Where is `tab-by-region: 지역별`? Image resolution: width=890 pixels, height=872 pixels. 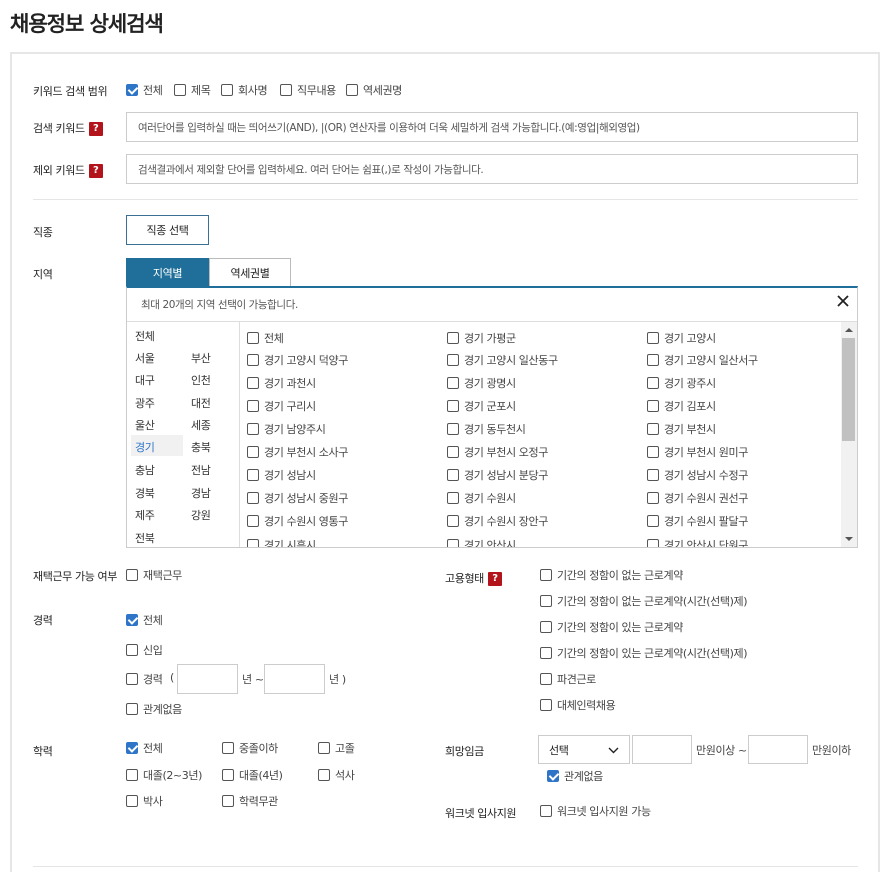 tab-by-region: 지역별 is located at coordinates (167, 272).